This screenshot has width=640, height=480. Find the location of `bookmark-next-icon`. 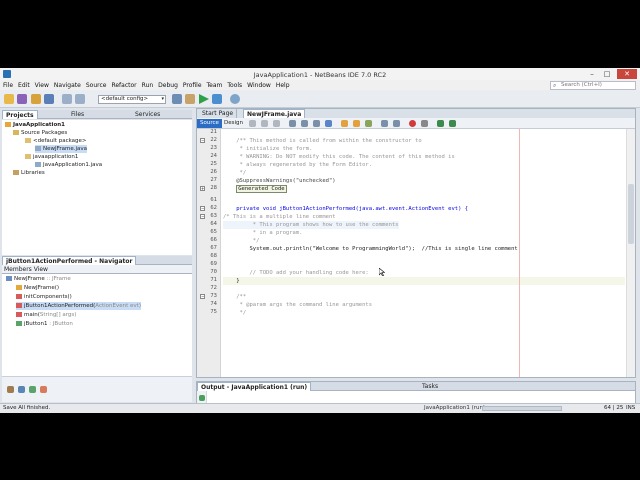

bookmark-next-icon is located at coordinates (356, 123).